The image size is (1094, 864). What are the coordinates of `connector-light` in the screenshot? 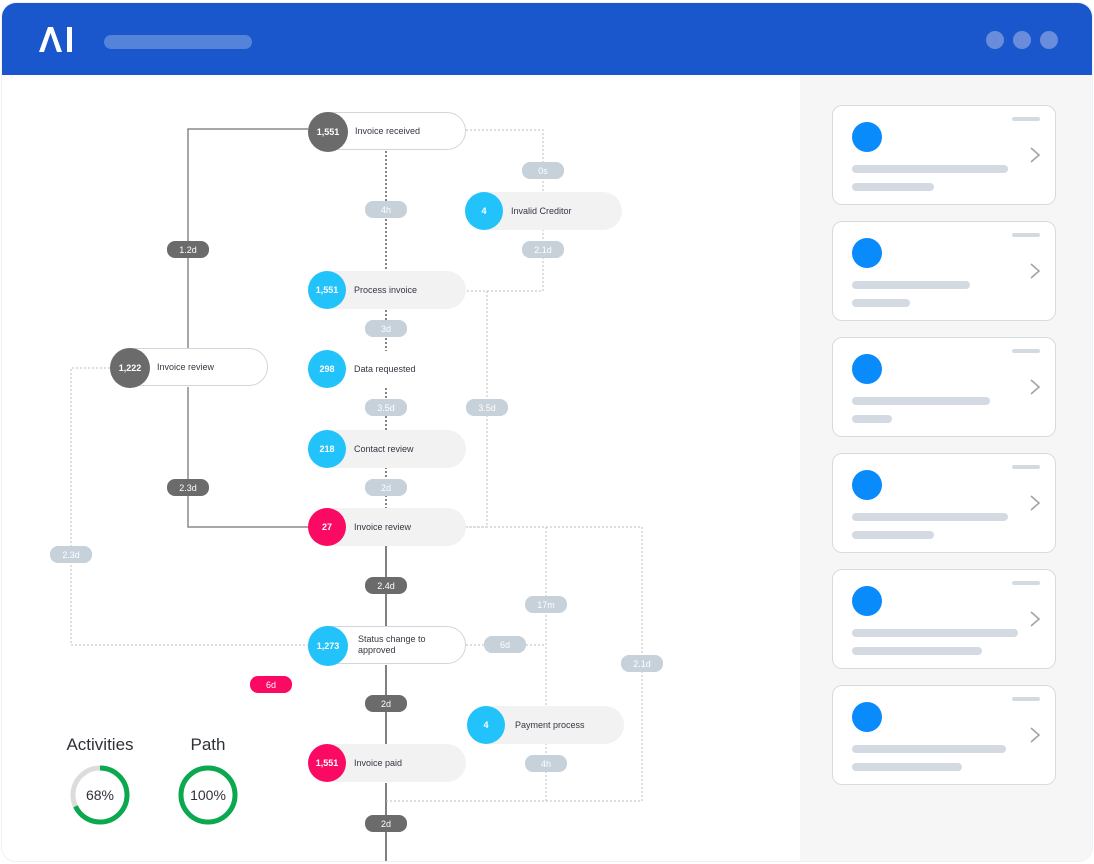 It's located at (189, 506).